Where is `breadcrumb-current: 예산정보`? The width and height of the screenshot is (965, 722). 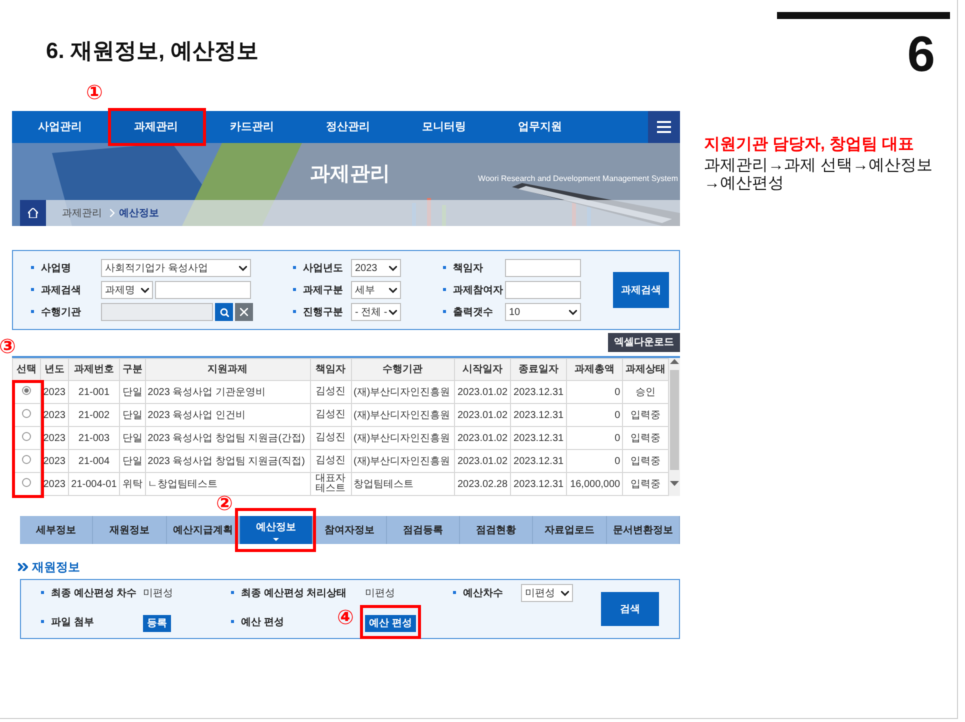 breadcrumb-current: 예산정보 is located at coordinates (139, 213).